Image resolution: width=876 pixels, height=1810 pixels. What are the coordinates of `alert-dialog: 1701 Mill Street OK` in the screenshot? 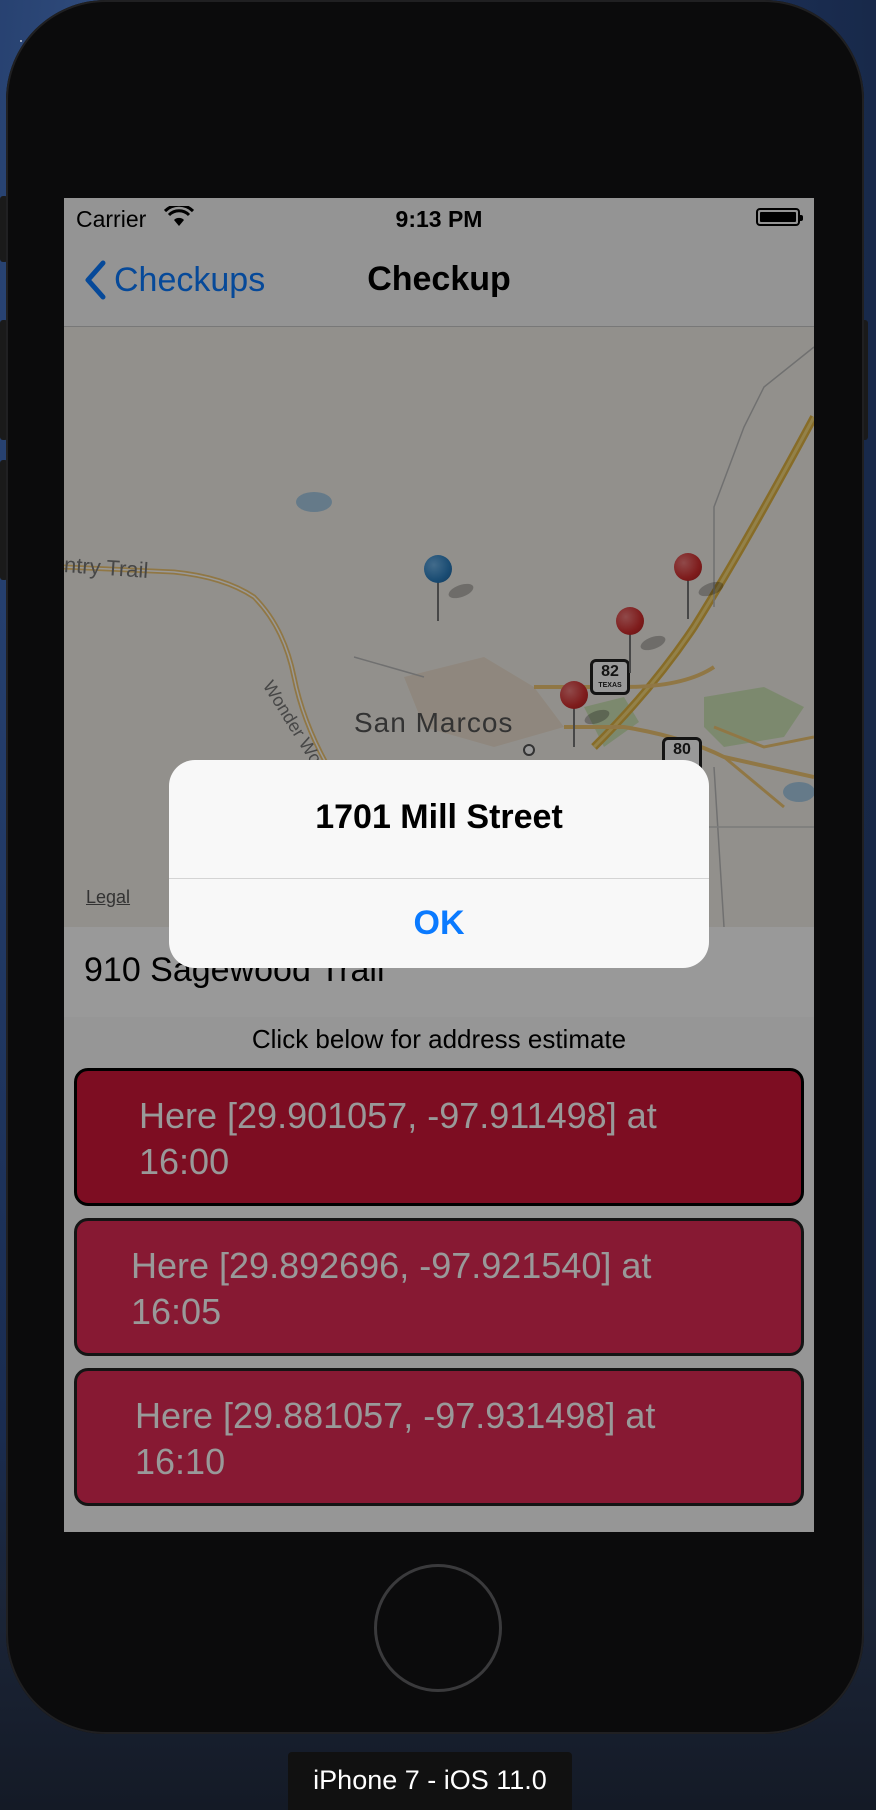 It's located at (439, 864).